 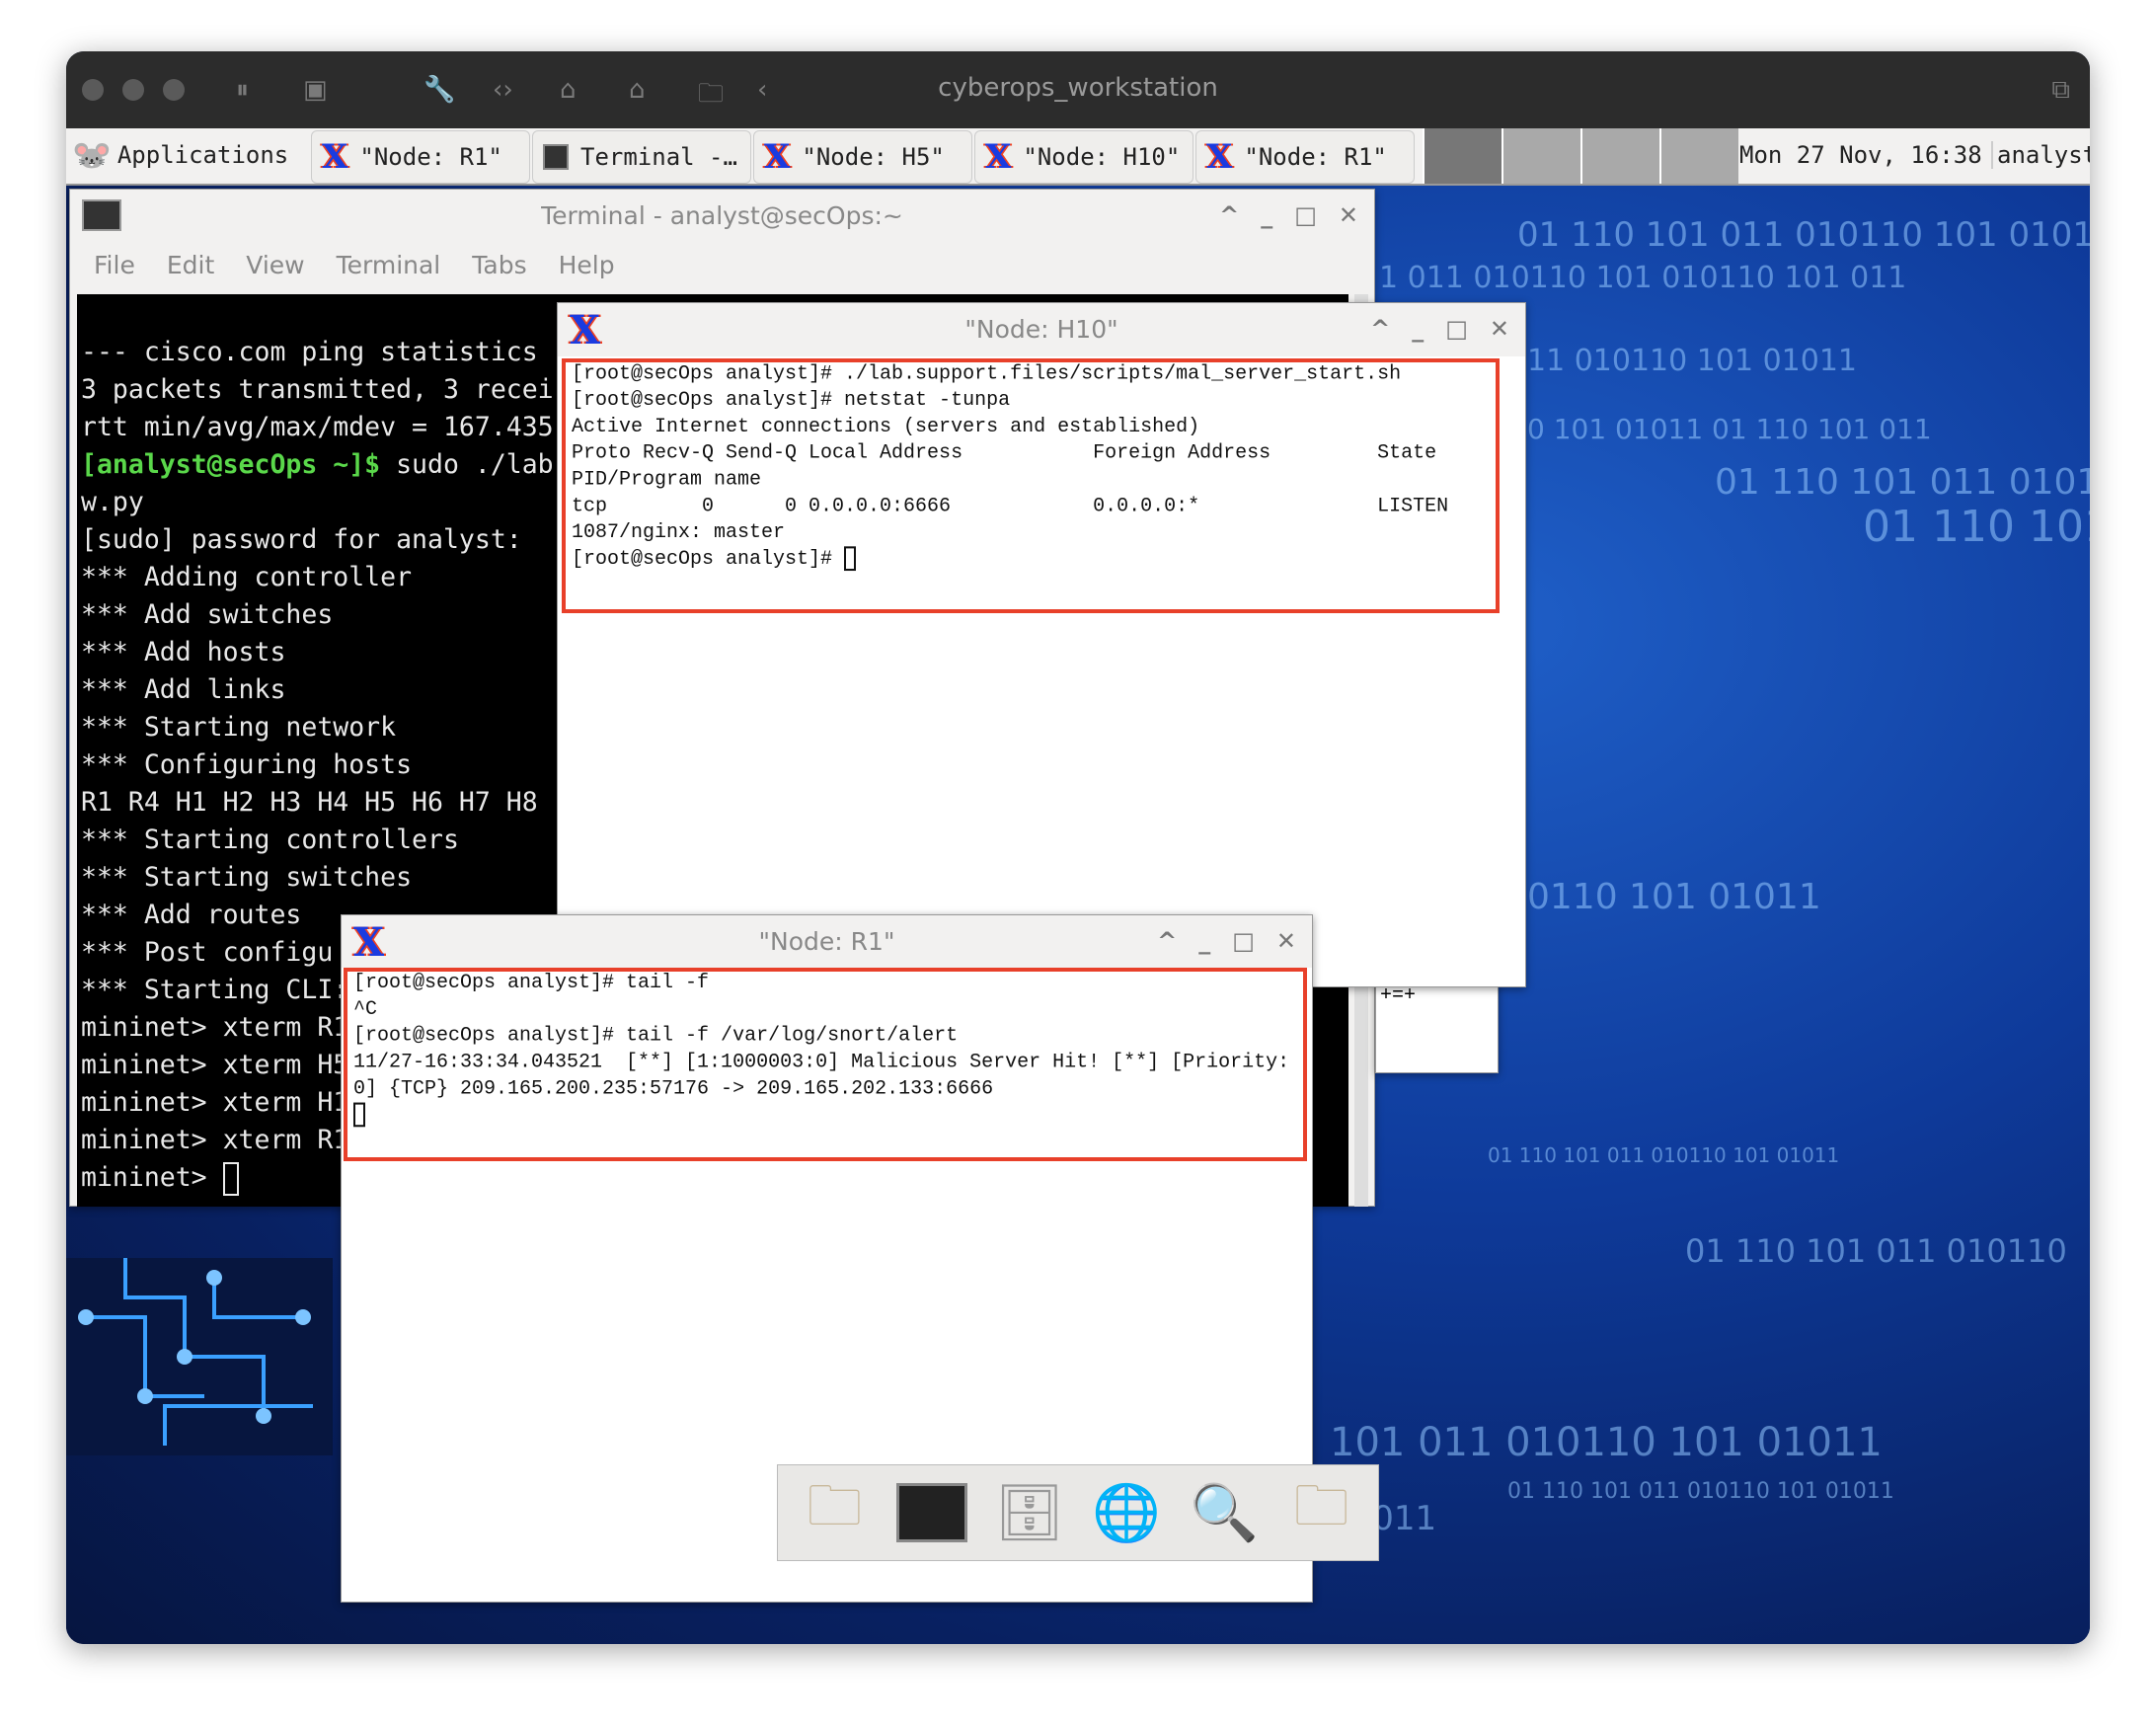 What do you see at coordinates (679, 532) in the screenshot?
I see `xterm-line: 1087/nginx: master` at bounding box center [679, 532].